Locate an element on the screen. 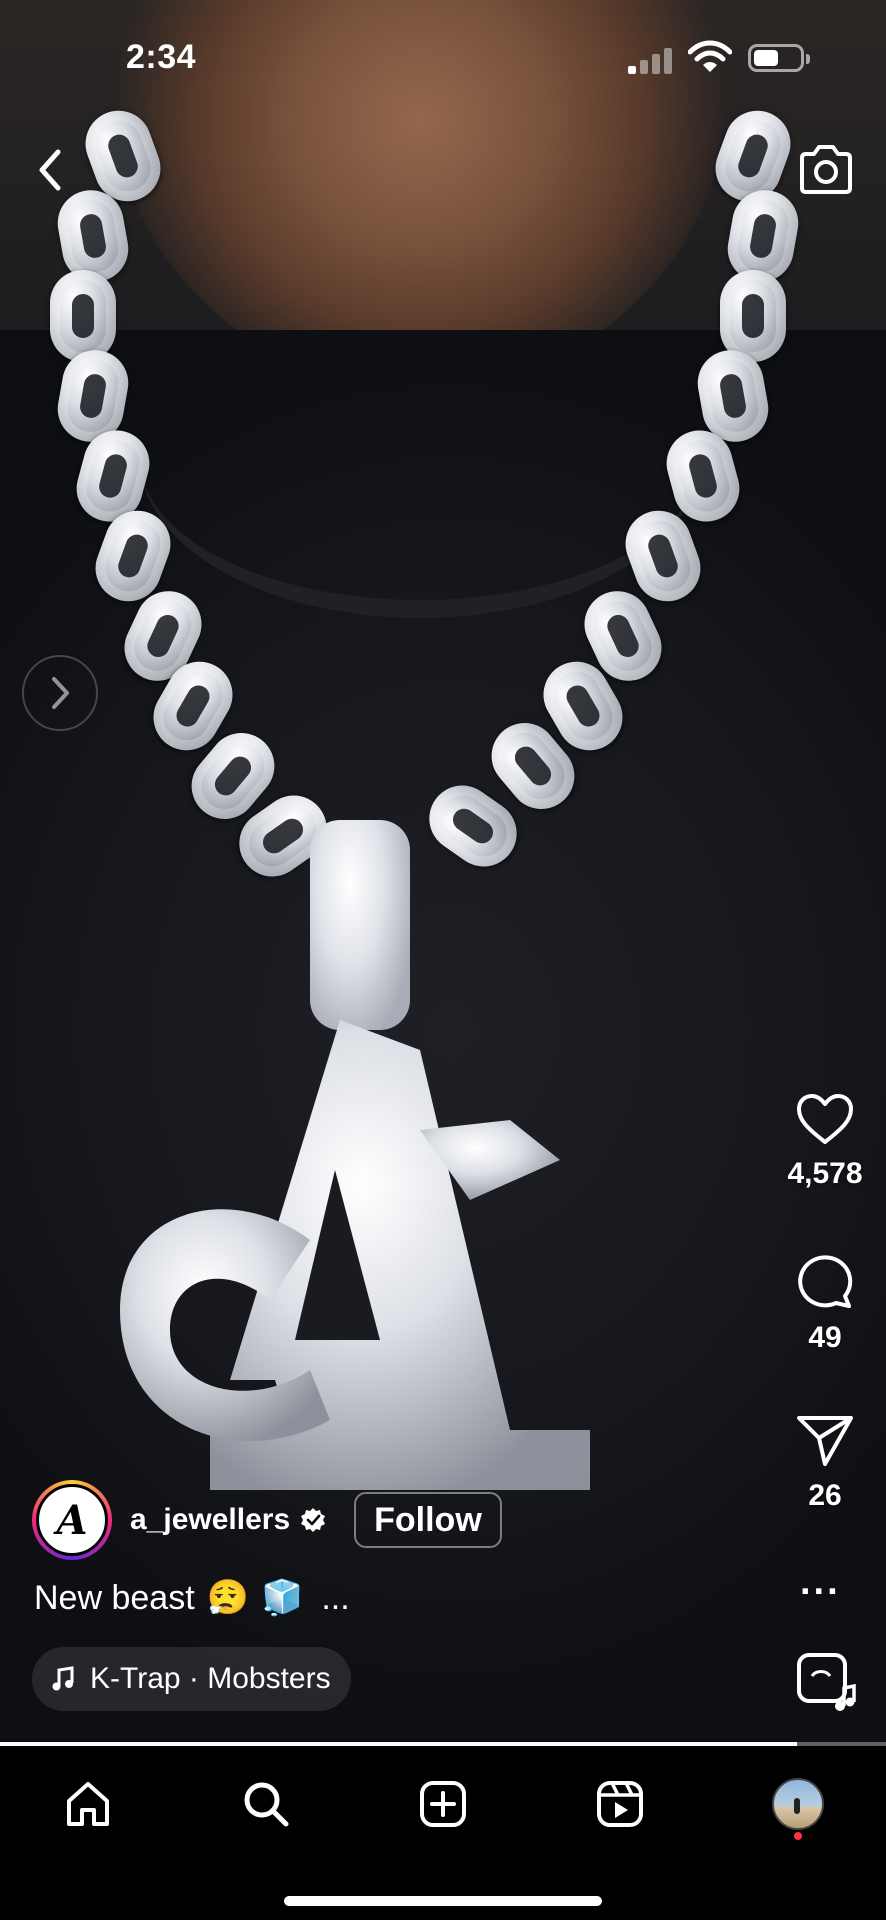 Image resolution: width=886 pixels, height=1920 pixels. comment-action: 49 is located at coordinates (825, 1303).